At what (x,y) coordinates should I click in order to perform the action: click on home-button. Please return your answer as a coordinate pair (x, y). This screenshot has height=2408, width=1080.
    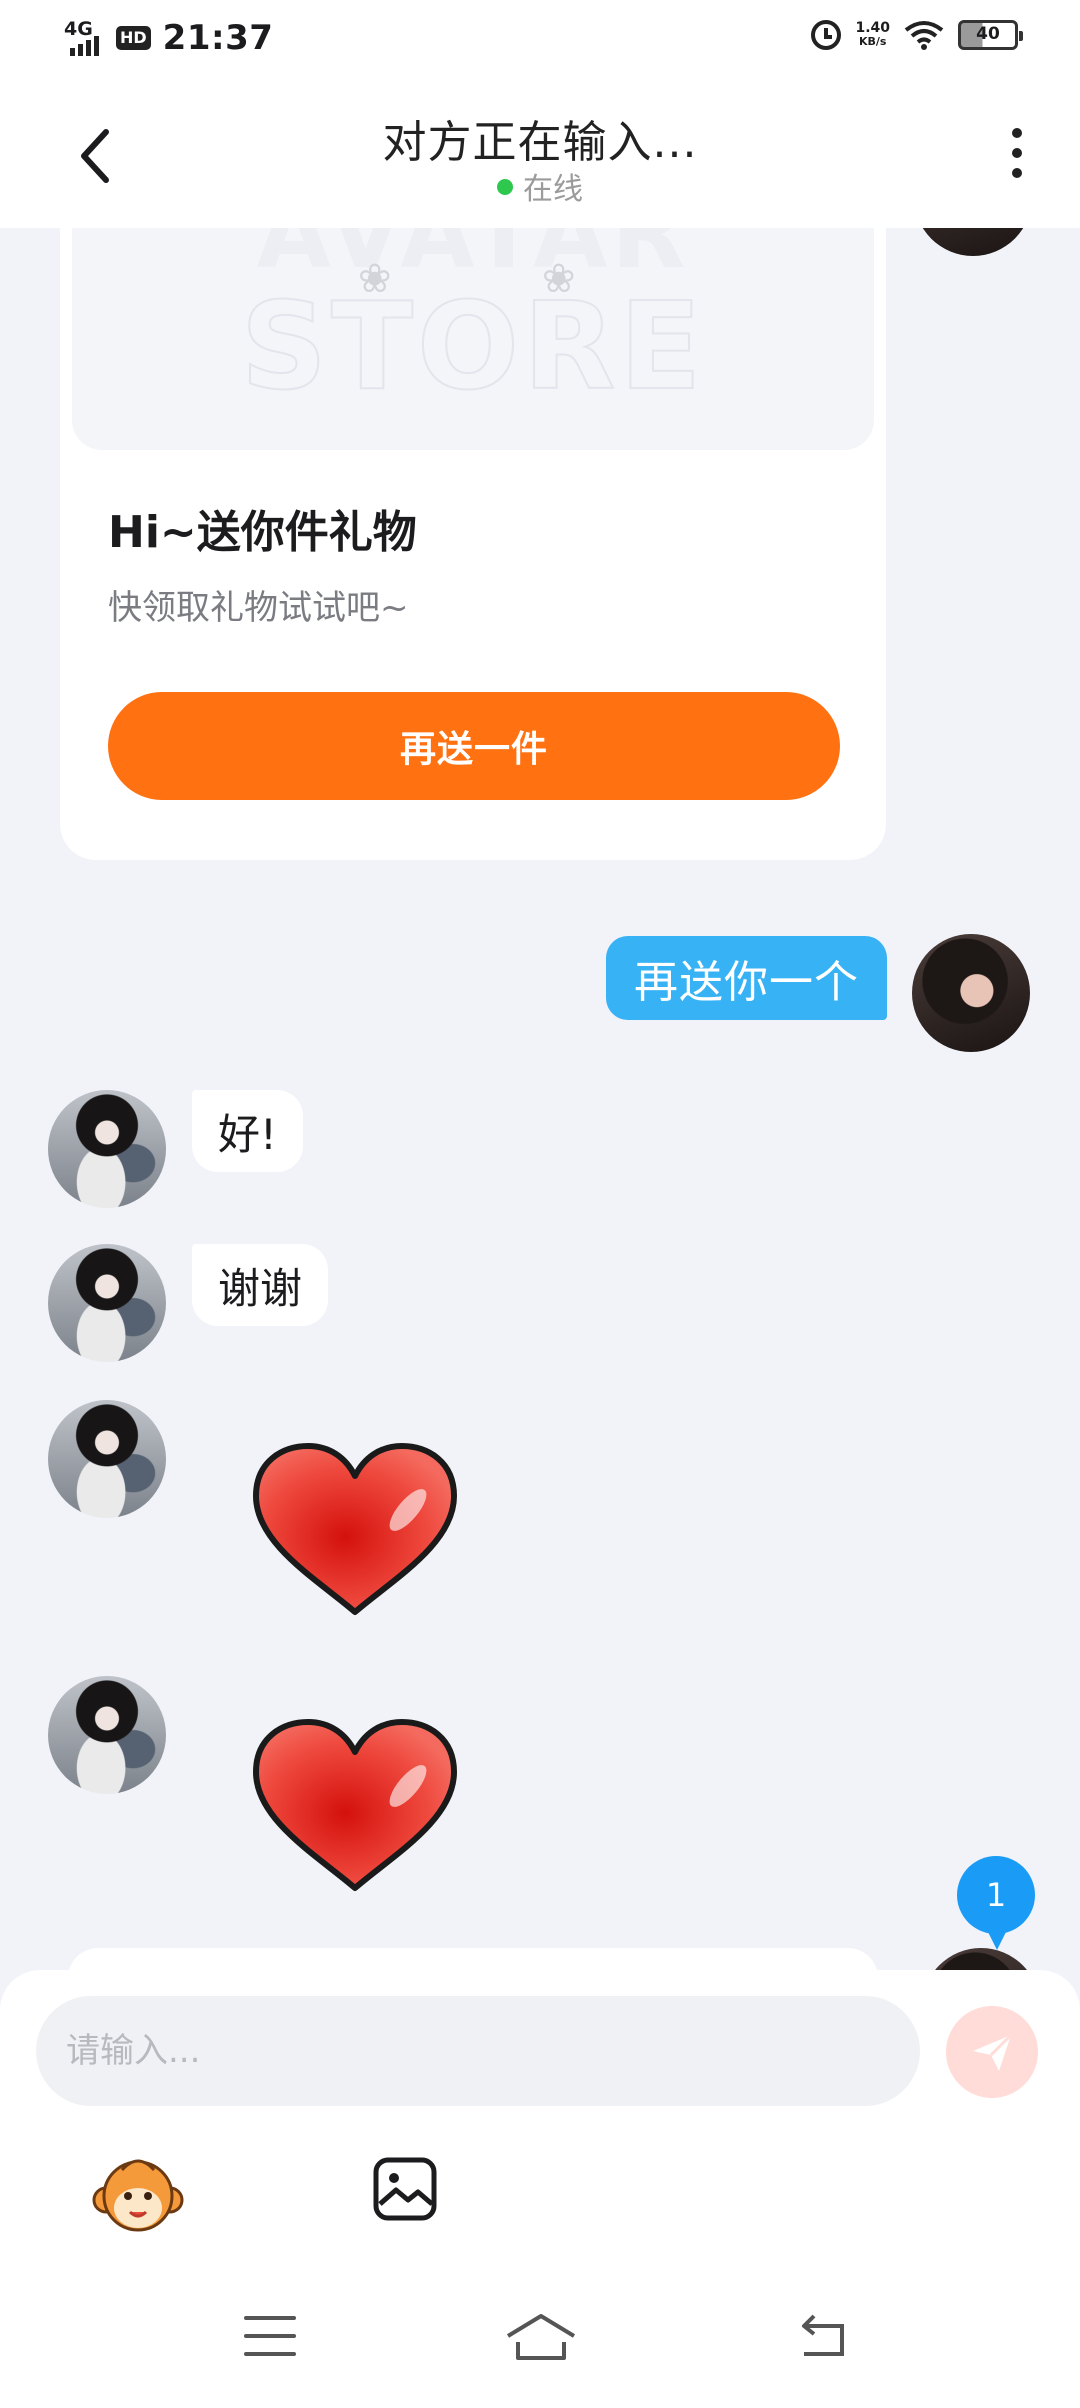
    Looking at the image, I should click on (541, 2338).